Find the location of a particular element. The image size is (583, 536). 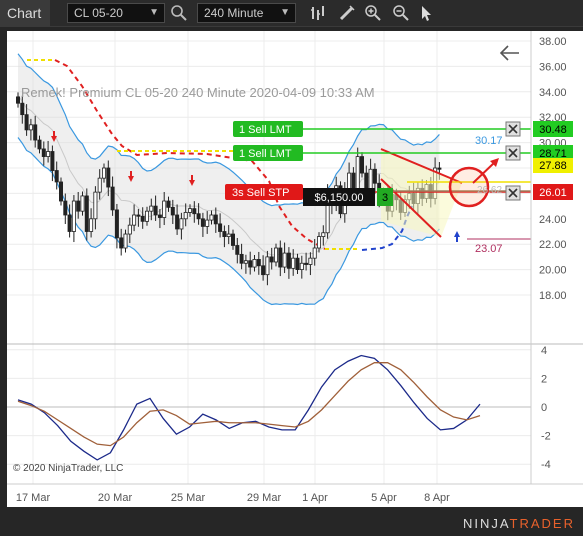

window-title: Chart is located at coordinates (25, 13).